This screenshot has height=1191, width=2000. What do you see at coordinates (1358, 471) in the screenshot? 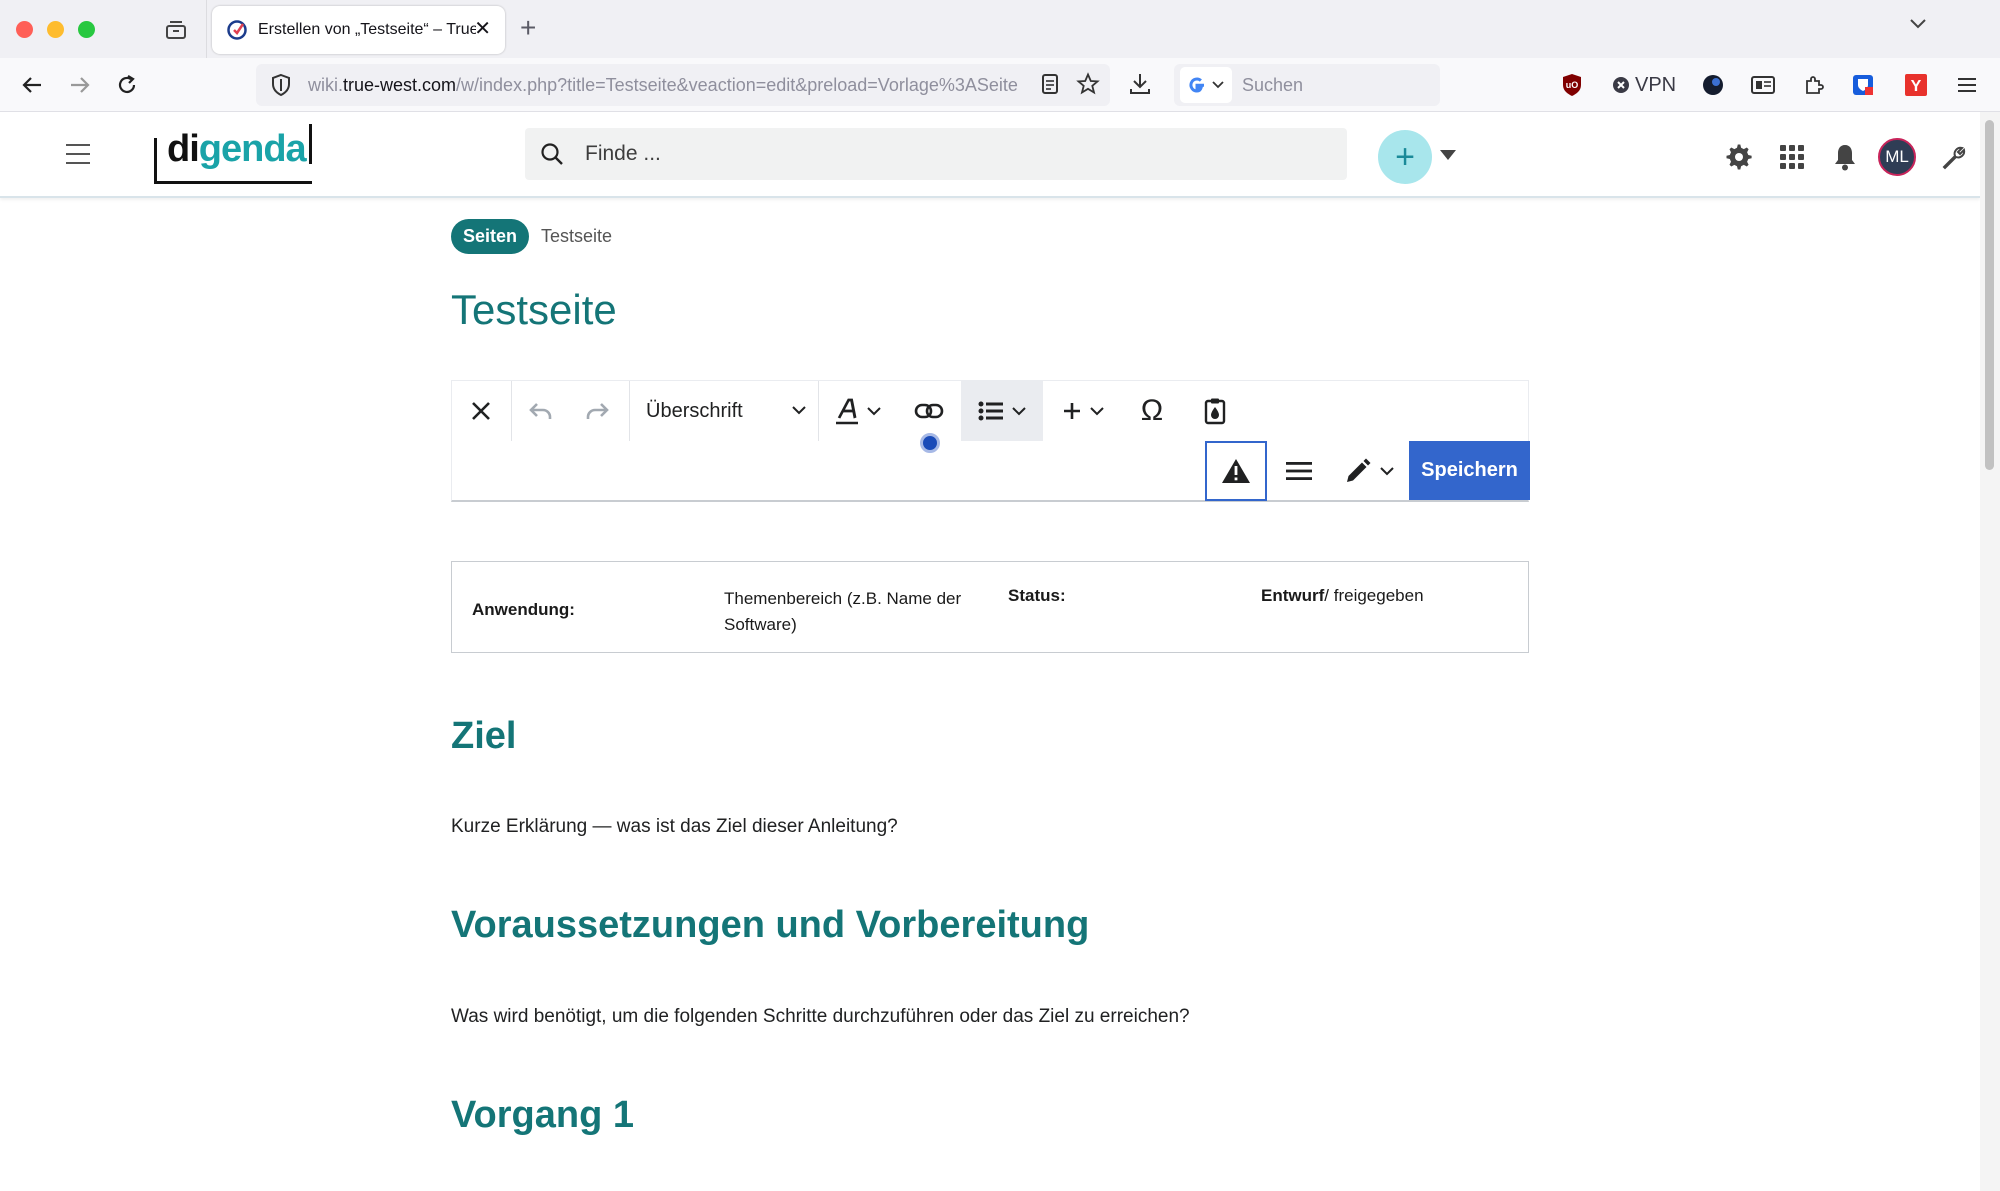
I see `pencil-icon` at bounding box center [1358, 471].